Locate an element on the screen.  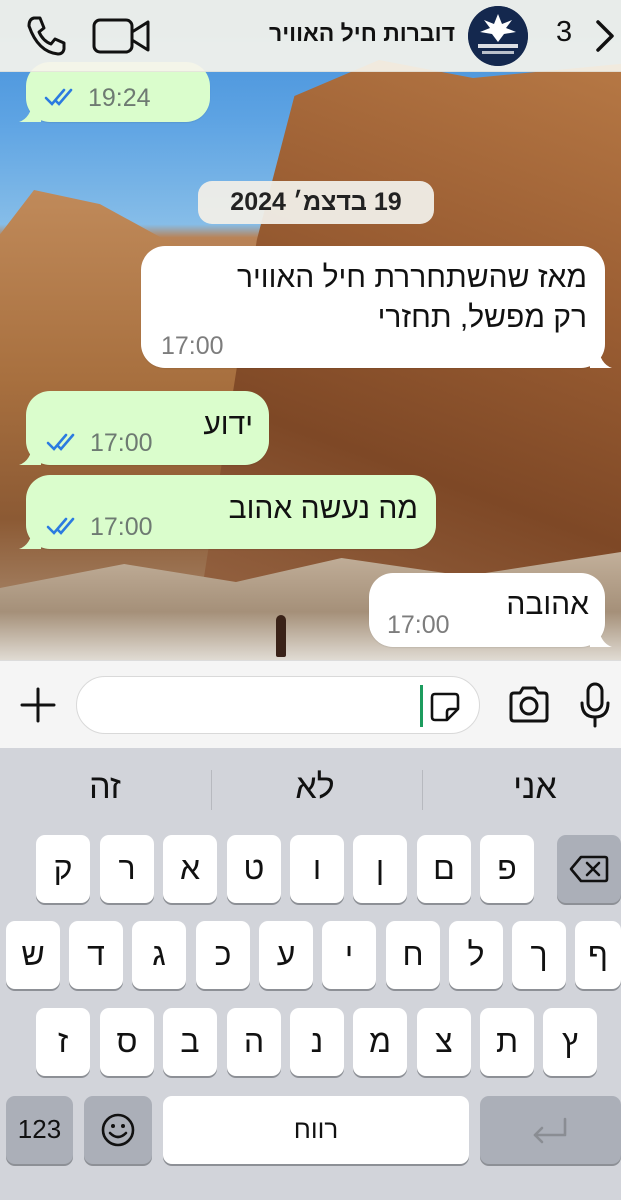
key: ת is located at coordinates (507, 1042).